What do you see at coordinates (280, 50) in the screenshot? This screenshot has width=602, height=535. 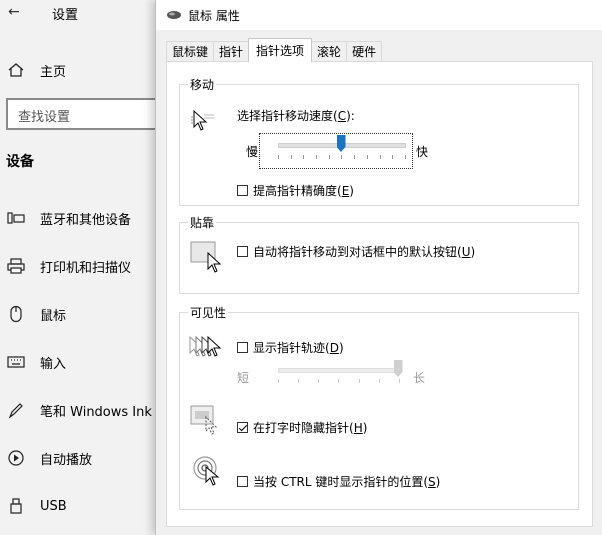 I see `tab-pointer-options: 指针选项` at bounding box center [280, 50].